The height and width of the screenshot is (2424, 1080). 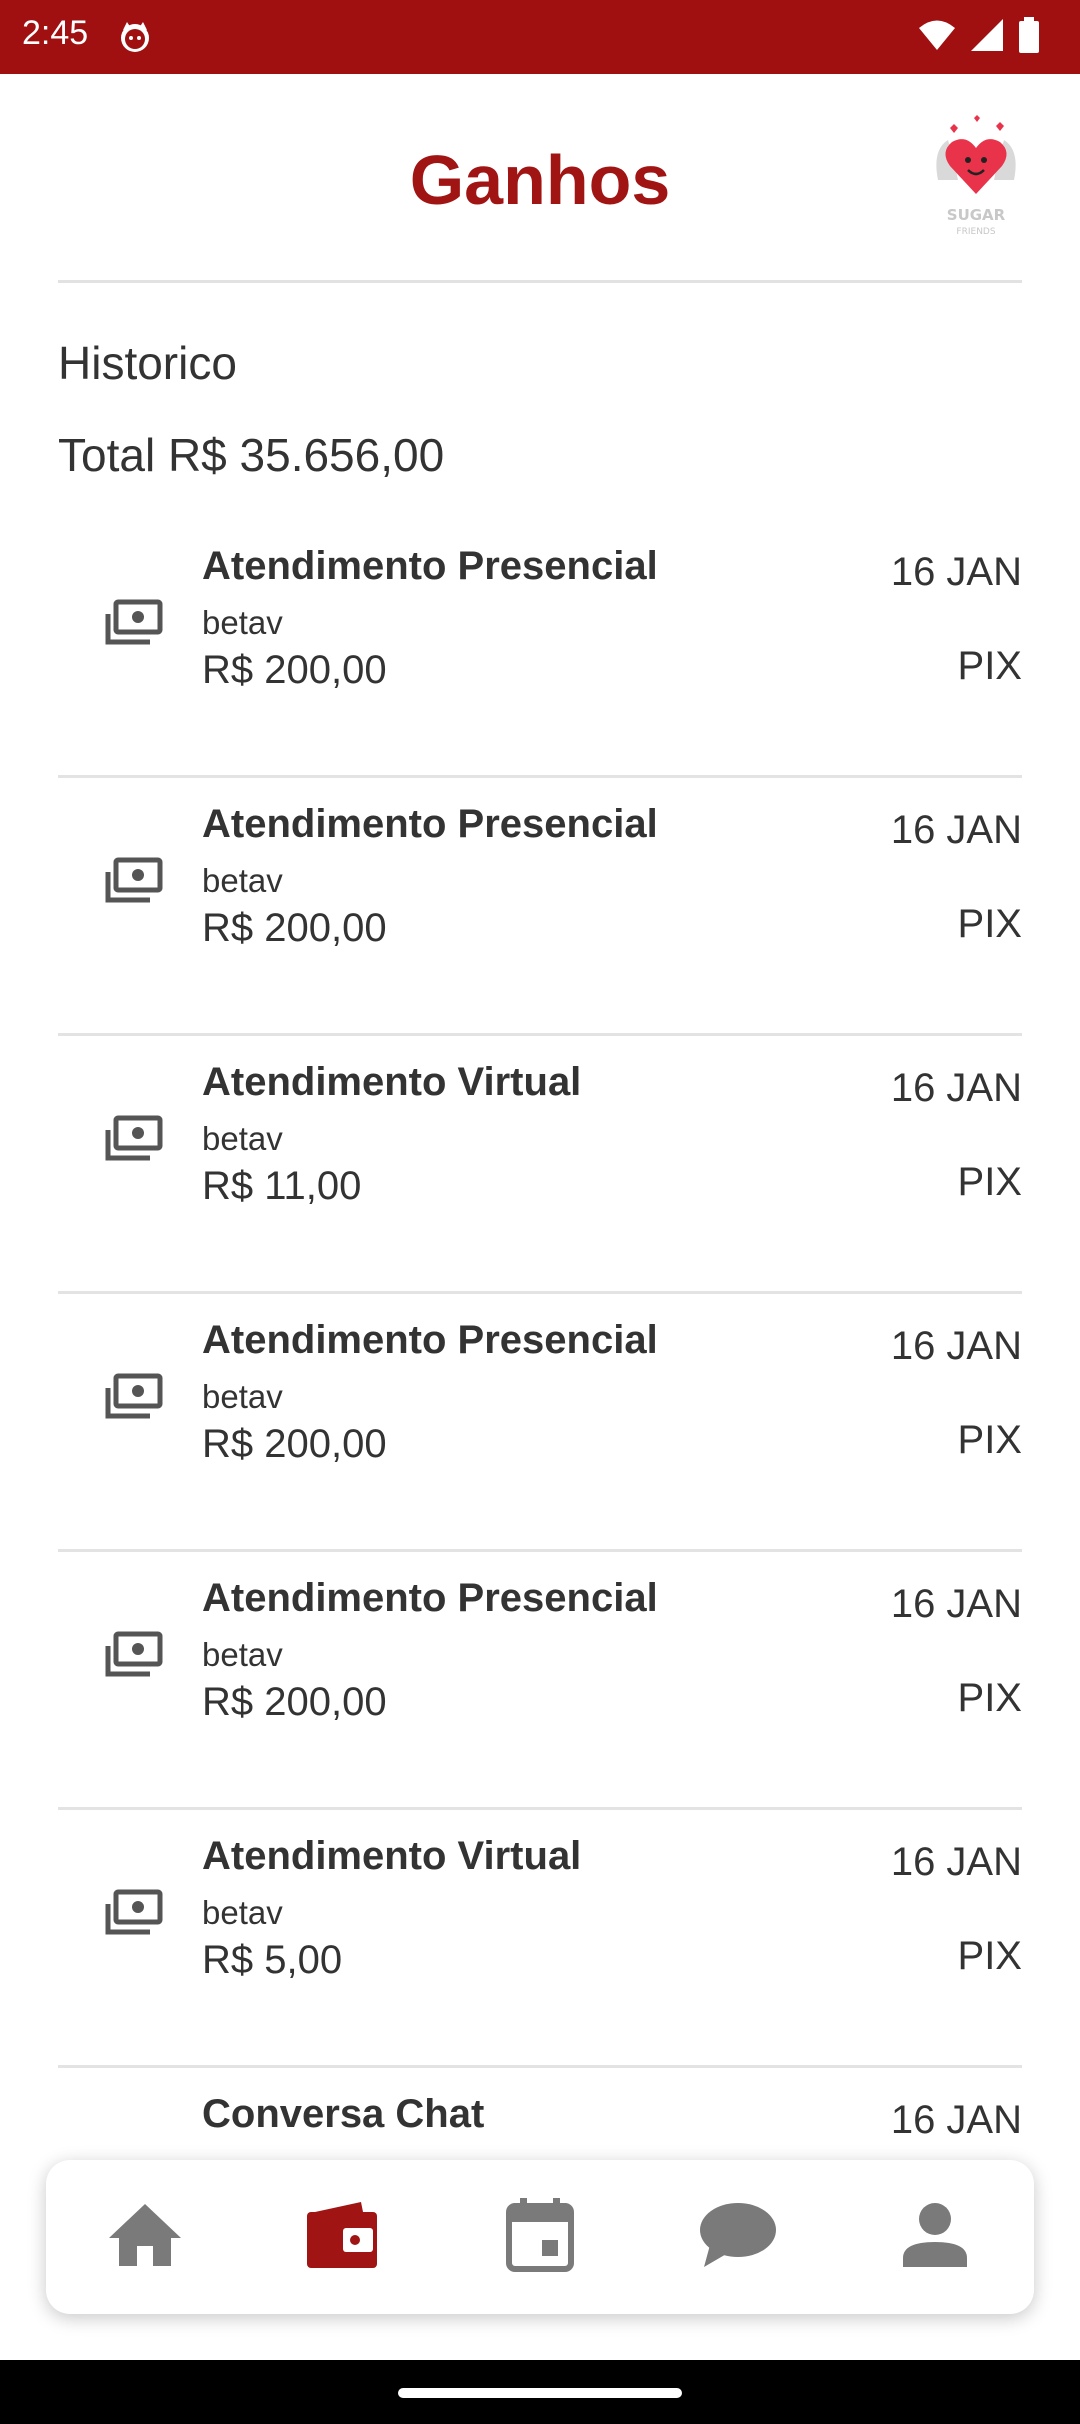 What do you see at coordinates (987, 37) in the screenshot?
I see `signal-icon` at bounding box center [987, 37].